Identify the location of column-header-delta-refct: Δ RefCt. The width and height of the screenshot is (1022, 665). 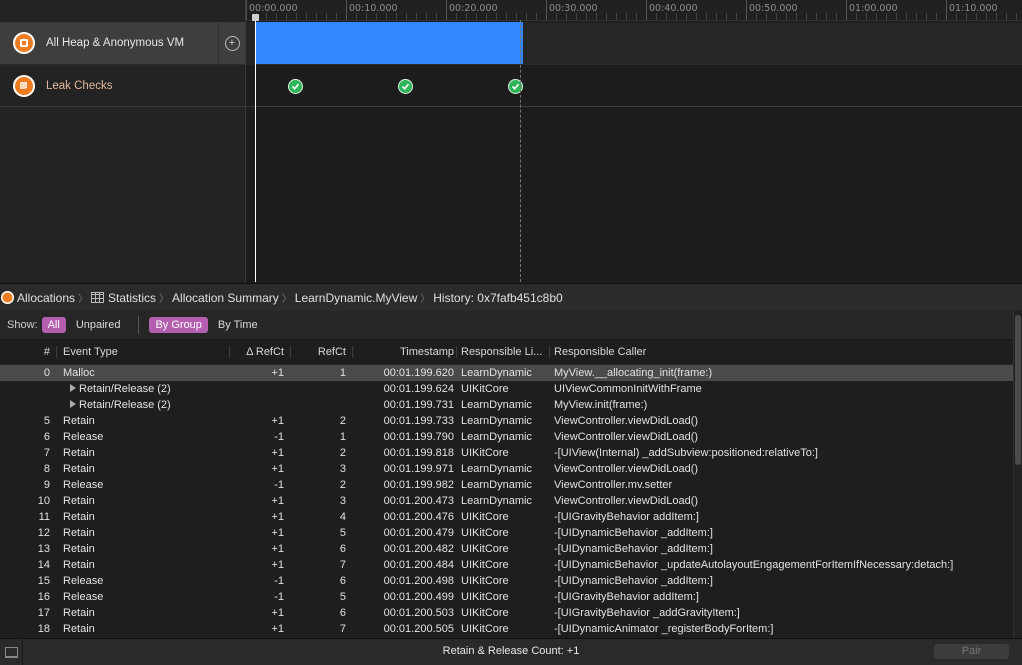
(257, 352).